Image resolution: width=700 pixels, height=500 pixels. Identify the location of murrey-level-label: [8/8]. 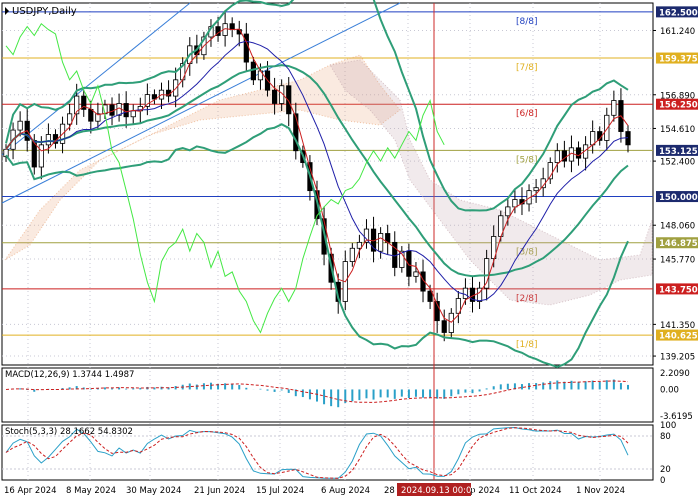
(527, 22).